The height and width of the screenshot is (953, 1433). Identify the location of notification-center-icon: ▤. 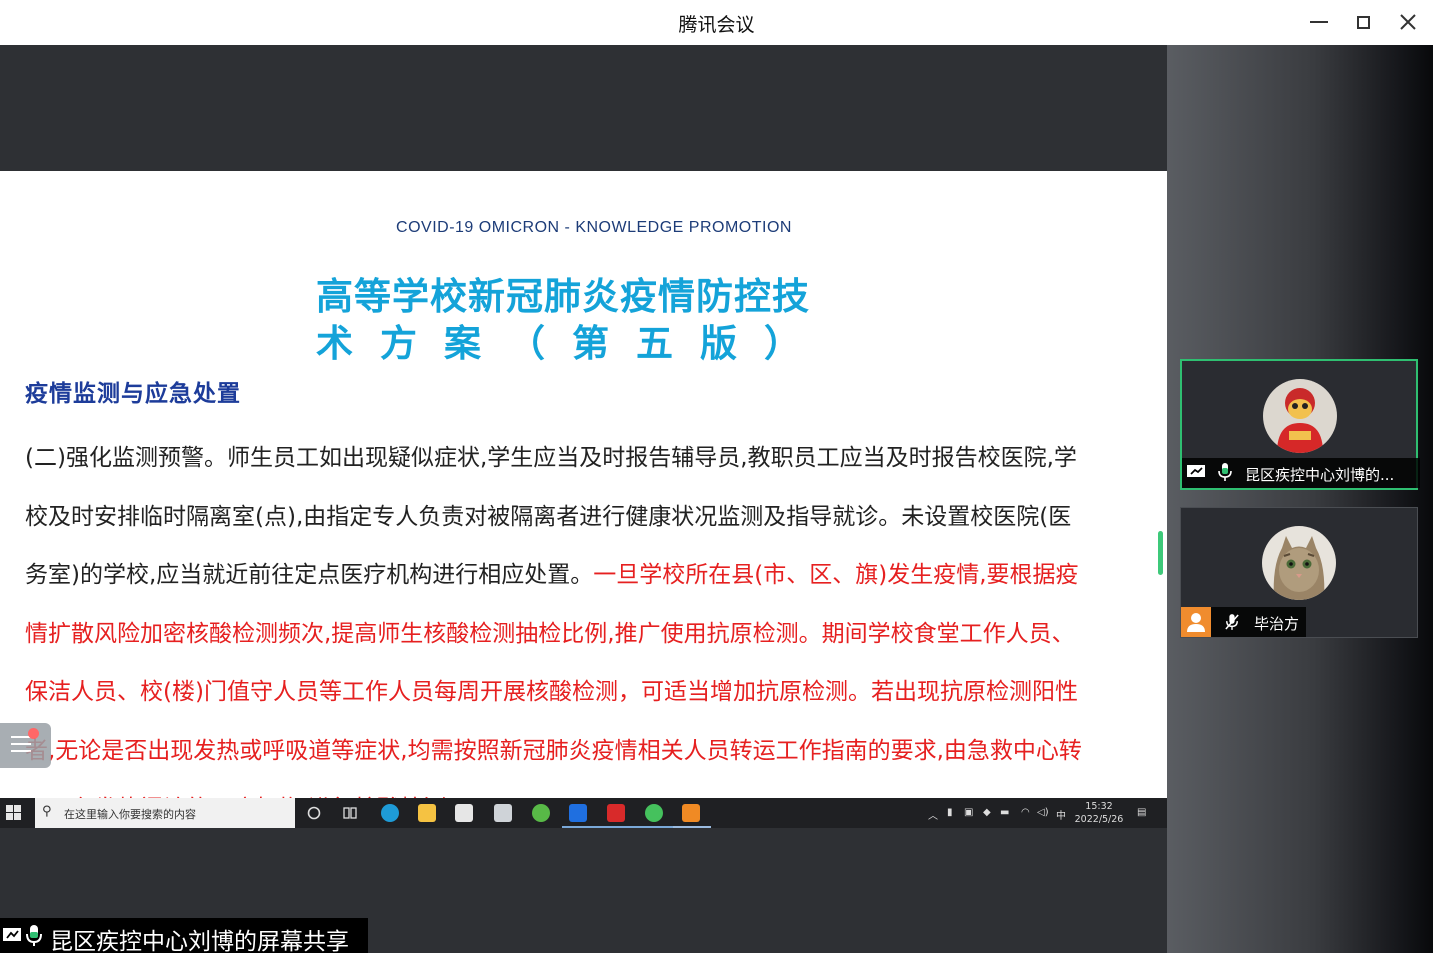
(1142, 812).